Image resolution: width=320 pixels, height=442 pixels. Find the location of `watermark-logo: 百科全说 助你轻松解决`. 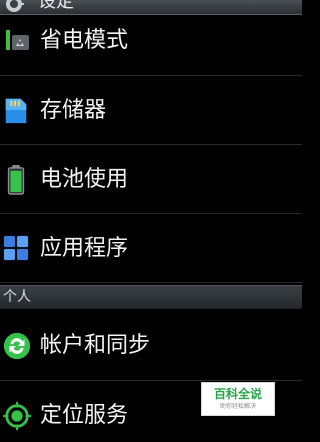

watermark-logo: 百科全说 助你轻松解决 is located at coordinates (238, 399).